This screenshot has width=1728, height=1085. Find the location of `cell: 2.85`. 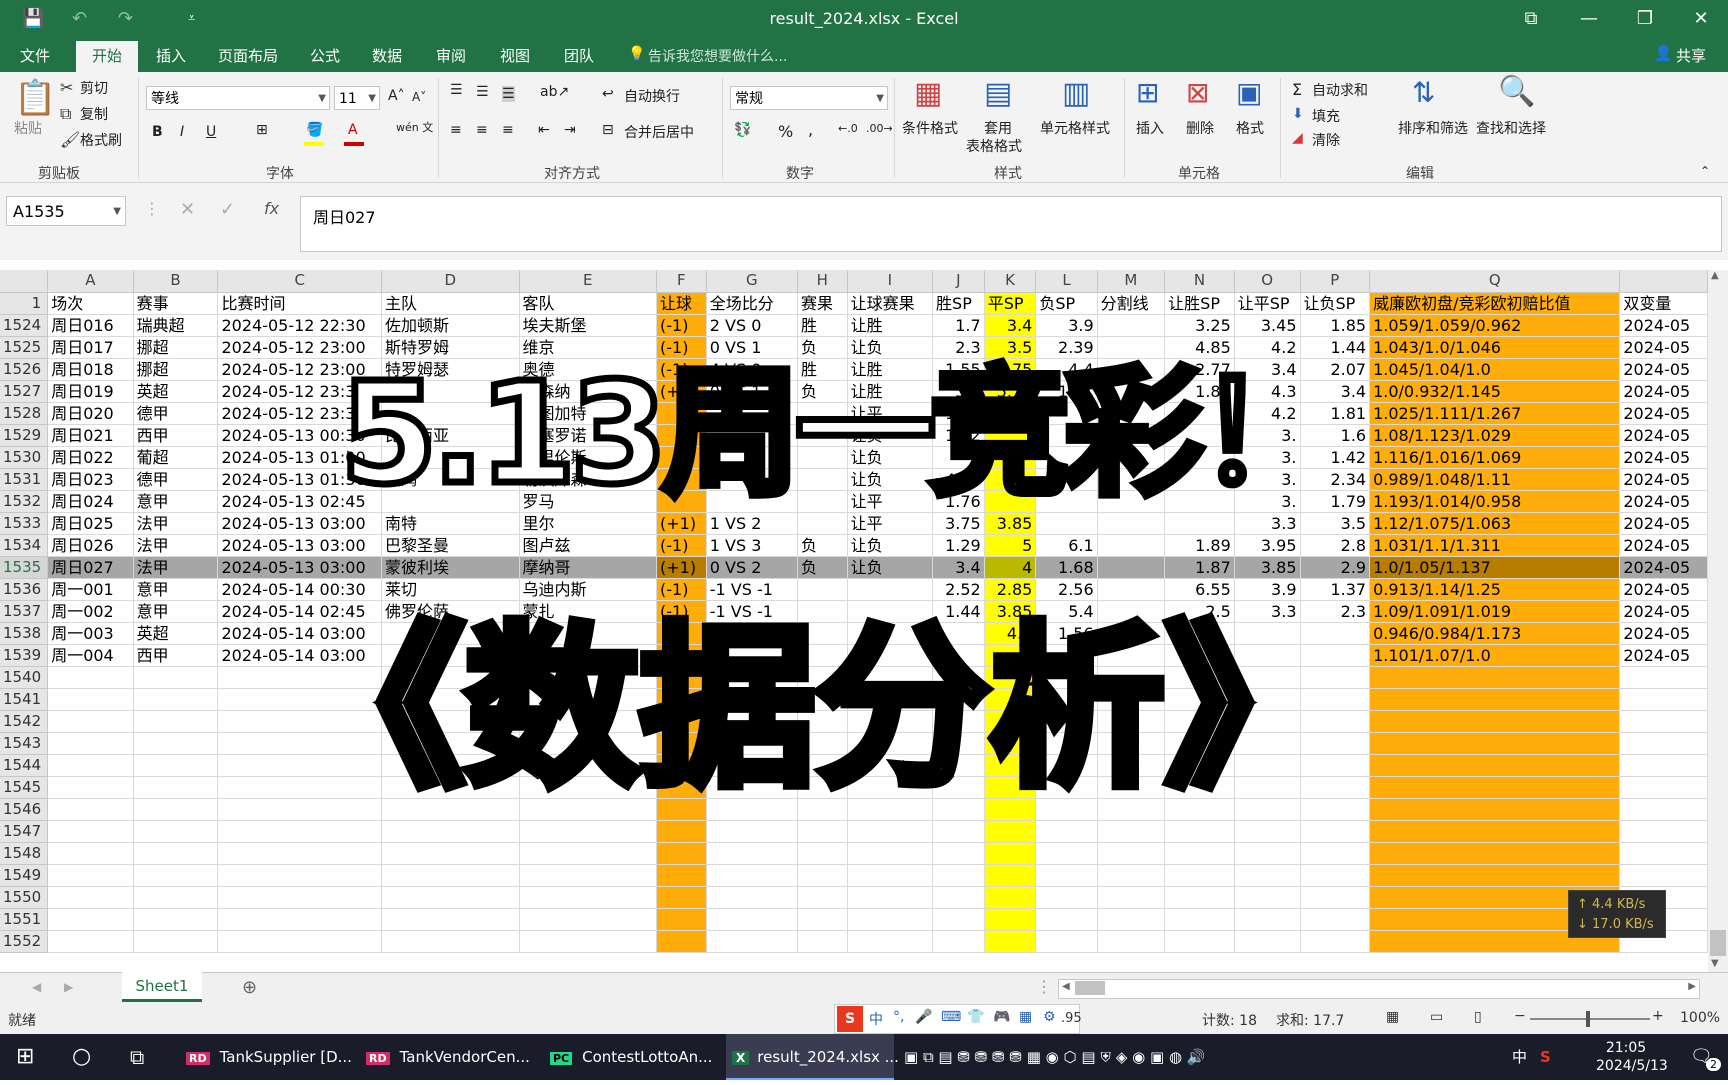

cell: 2.85 is located at coordinates (1010, 589).